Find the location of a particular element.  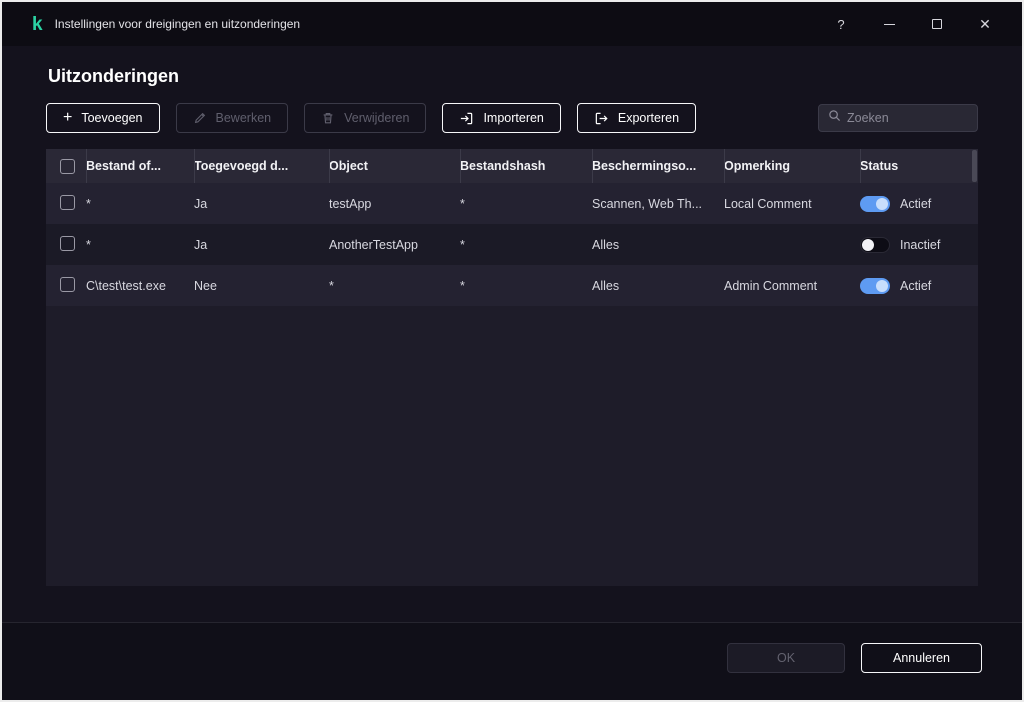

search-box is located at coordinates (898, 118).